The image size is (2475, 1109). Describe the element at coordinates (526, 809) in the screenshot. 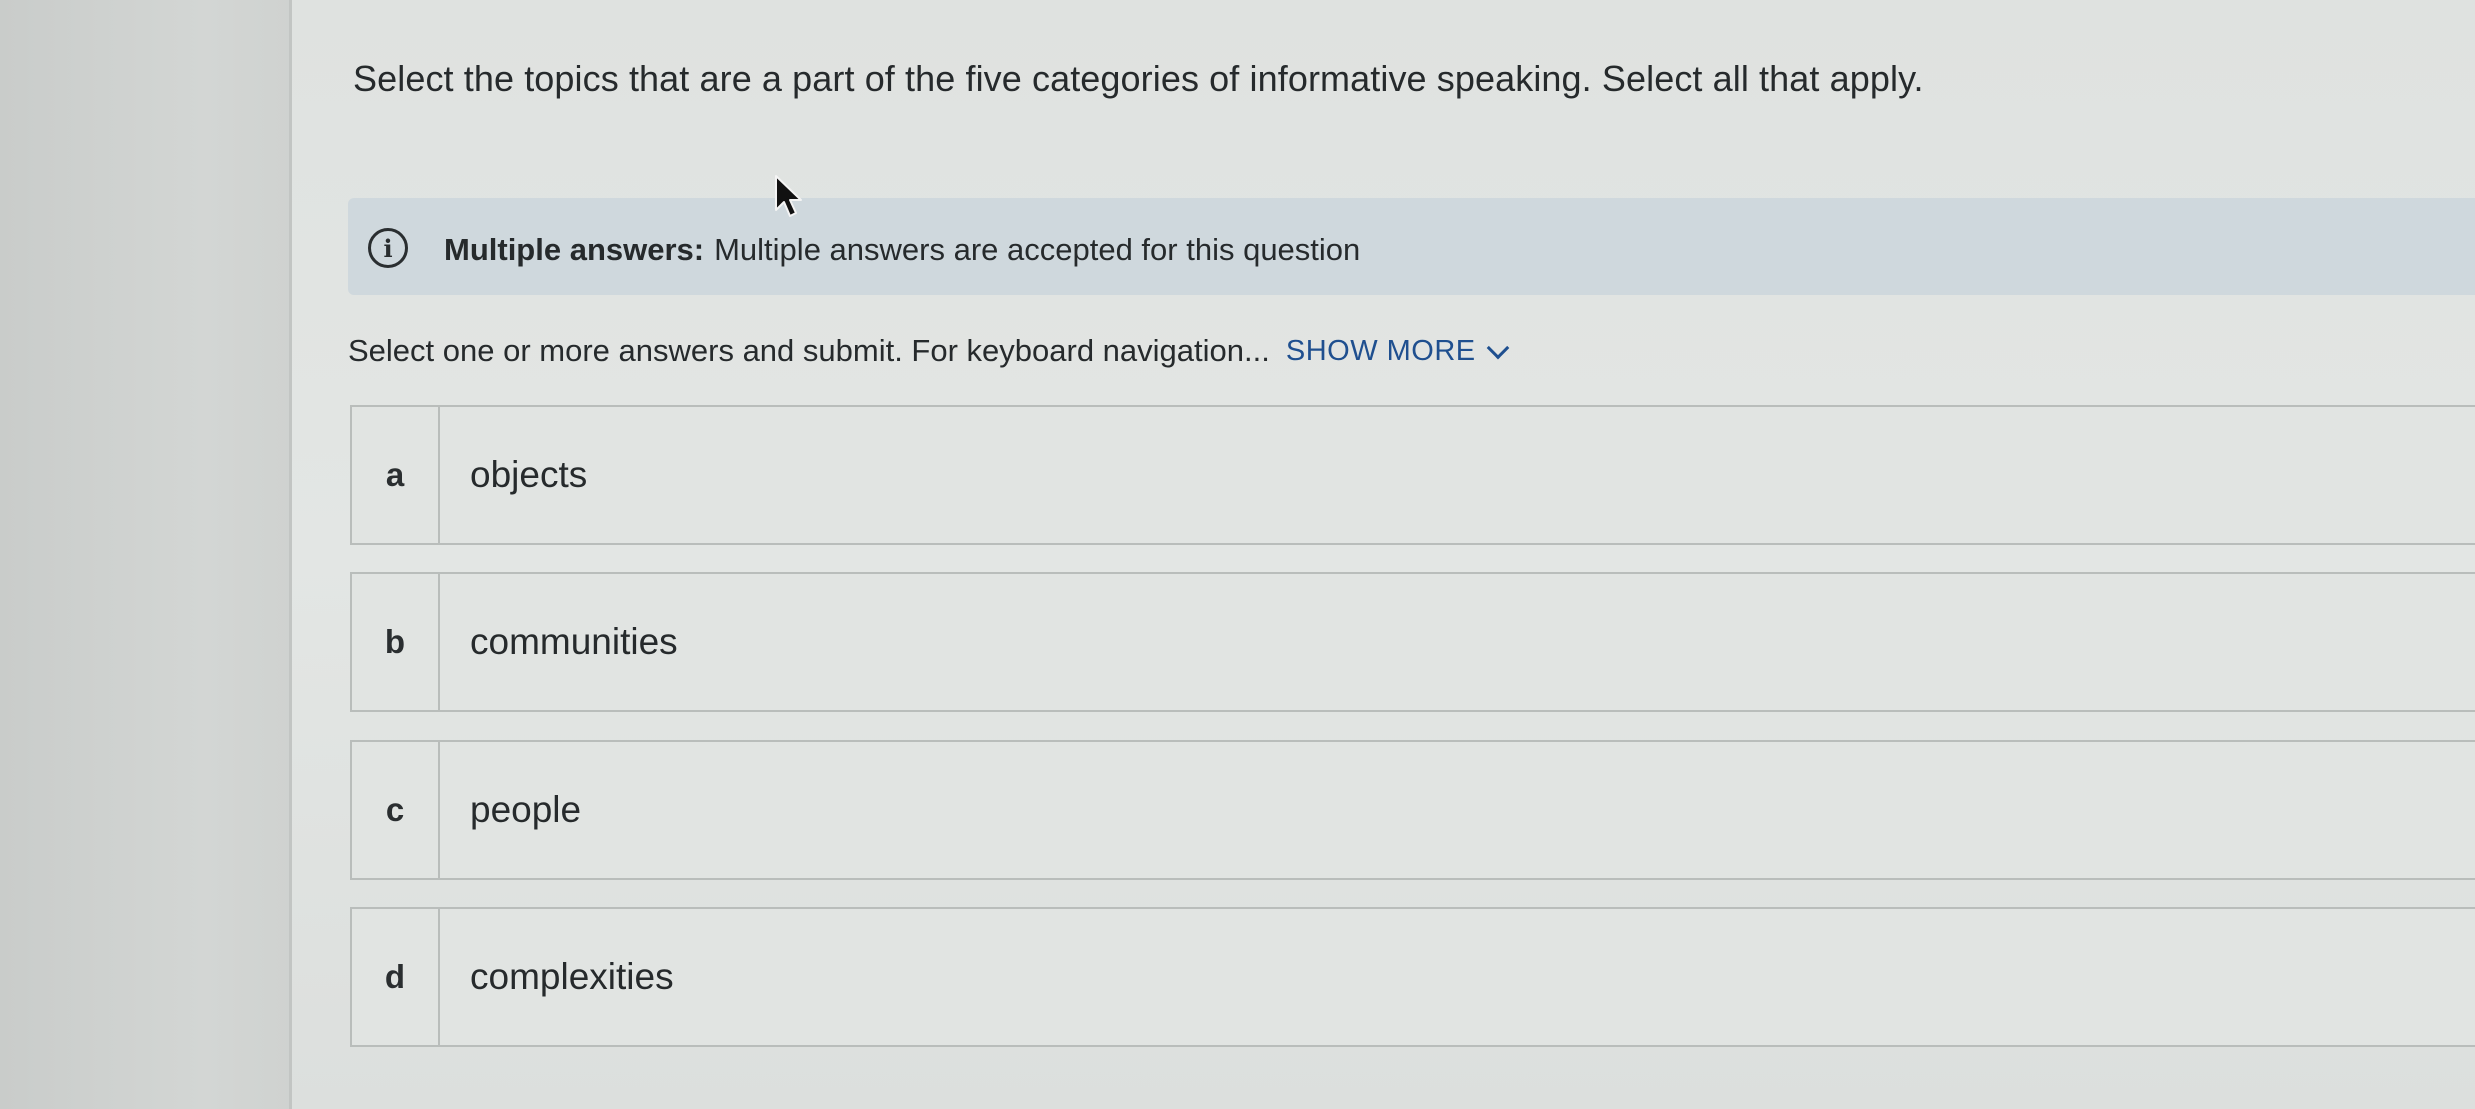

I see `answer-text: people` at that location.